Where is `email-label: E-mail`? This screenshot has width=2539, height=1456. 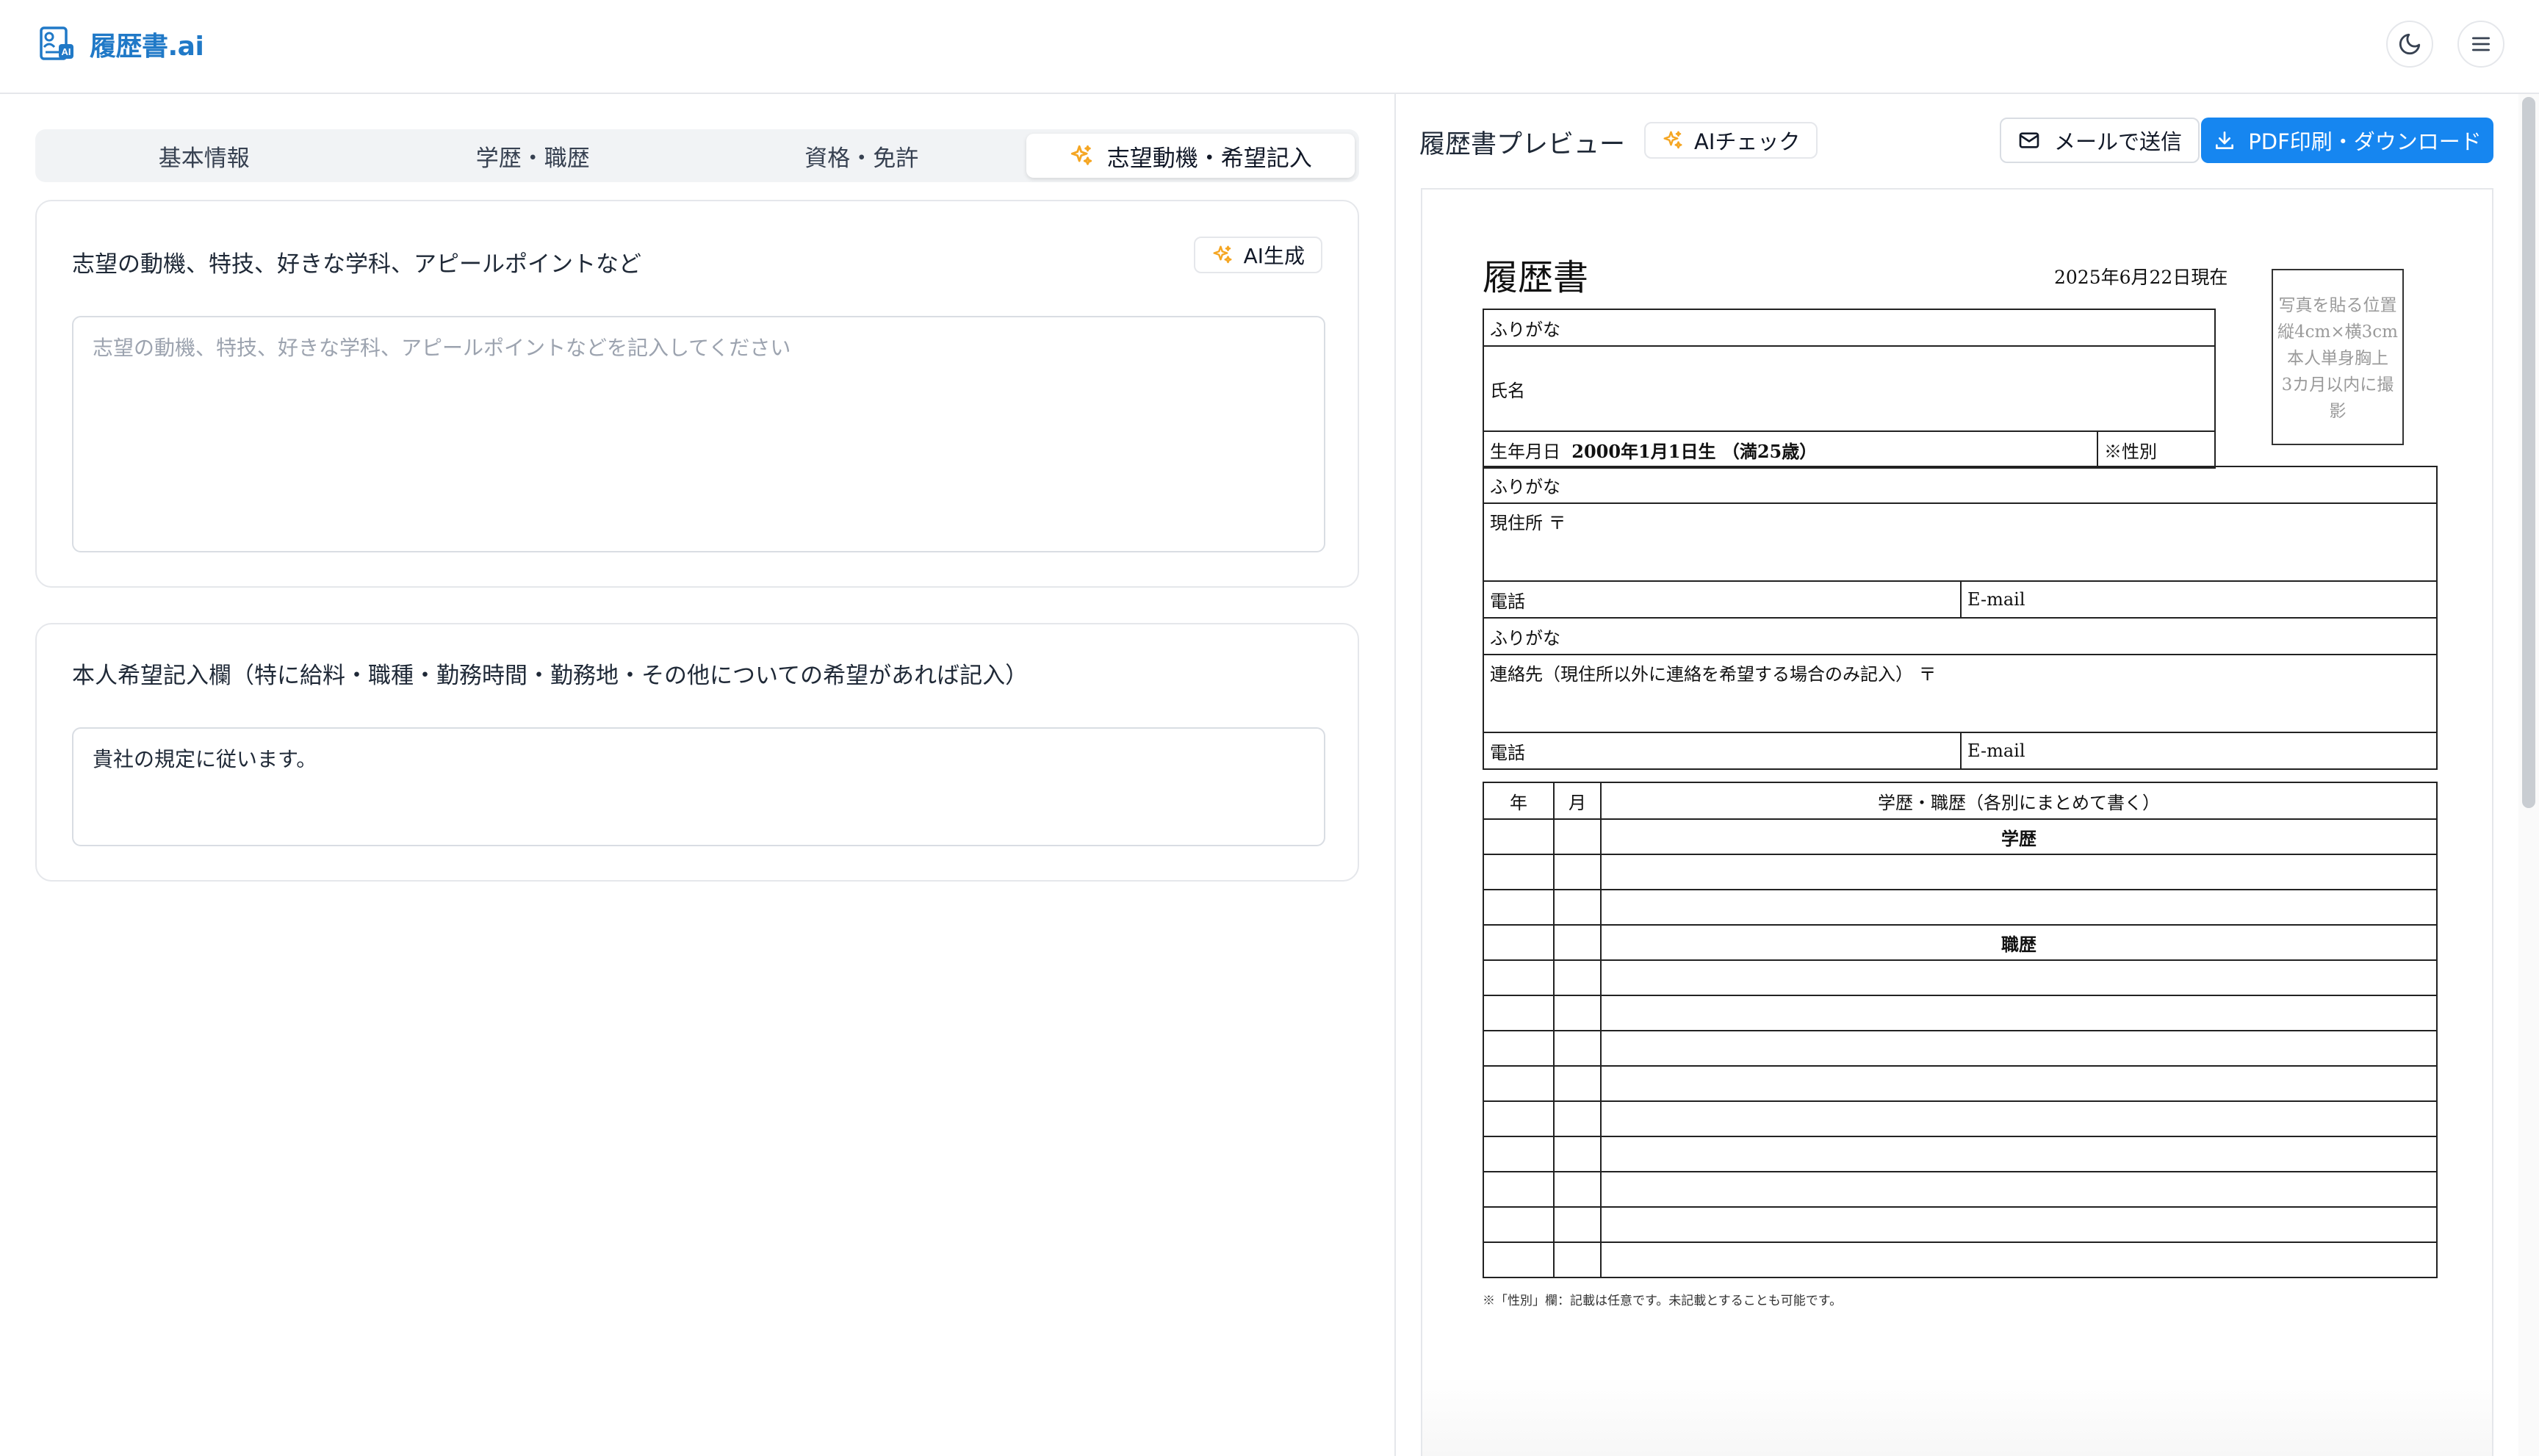 email-label: E-mail is located at coordinates (2199, 599).